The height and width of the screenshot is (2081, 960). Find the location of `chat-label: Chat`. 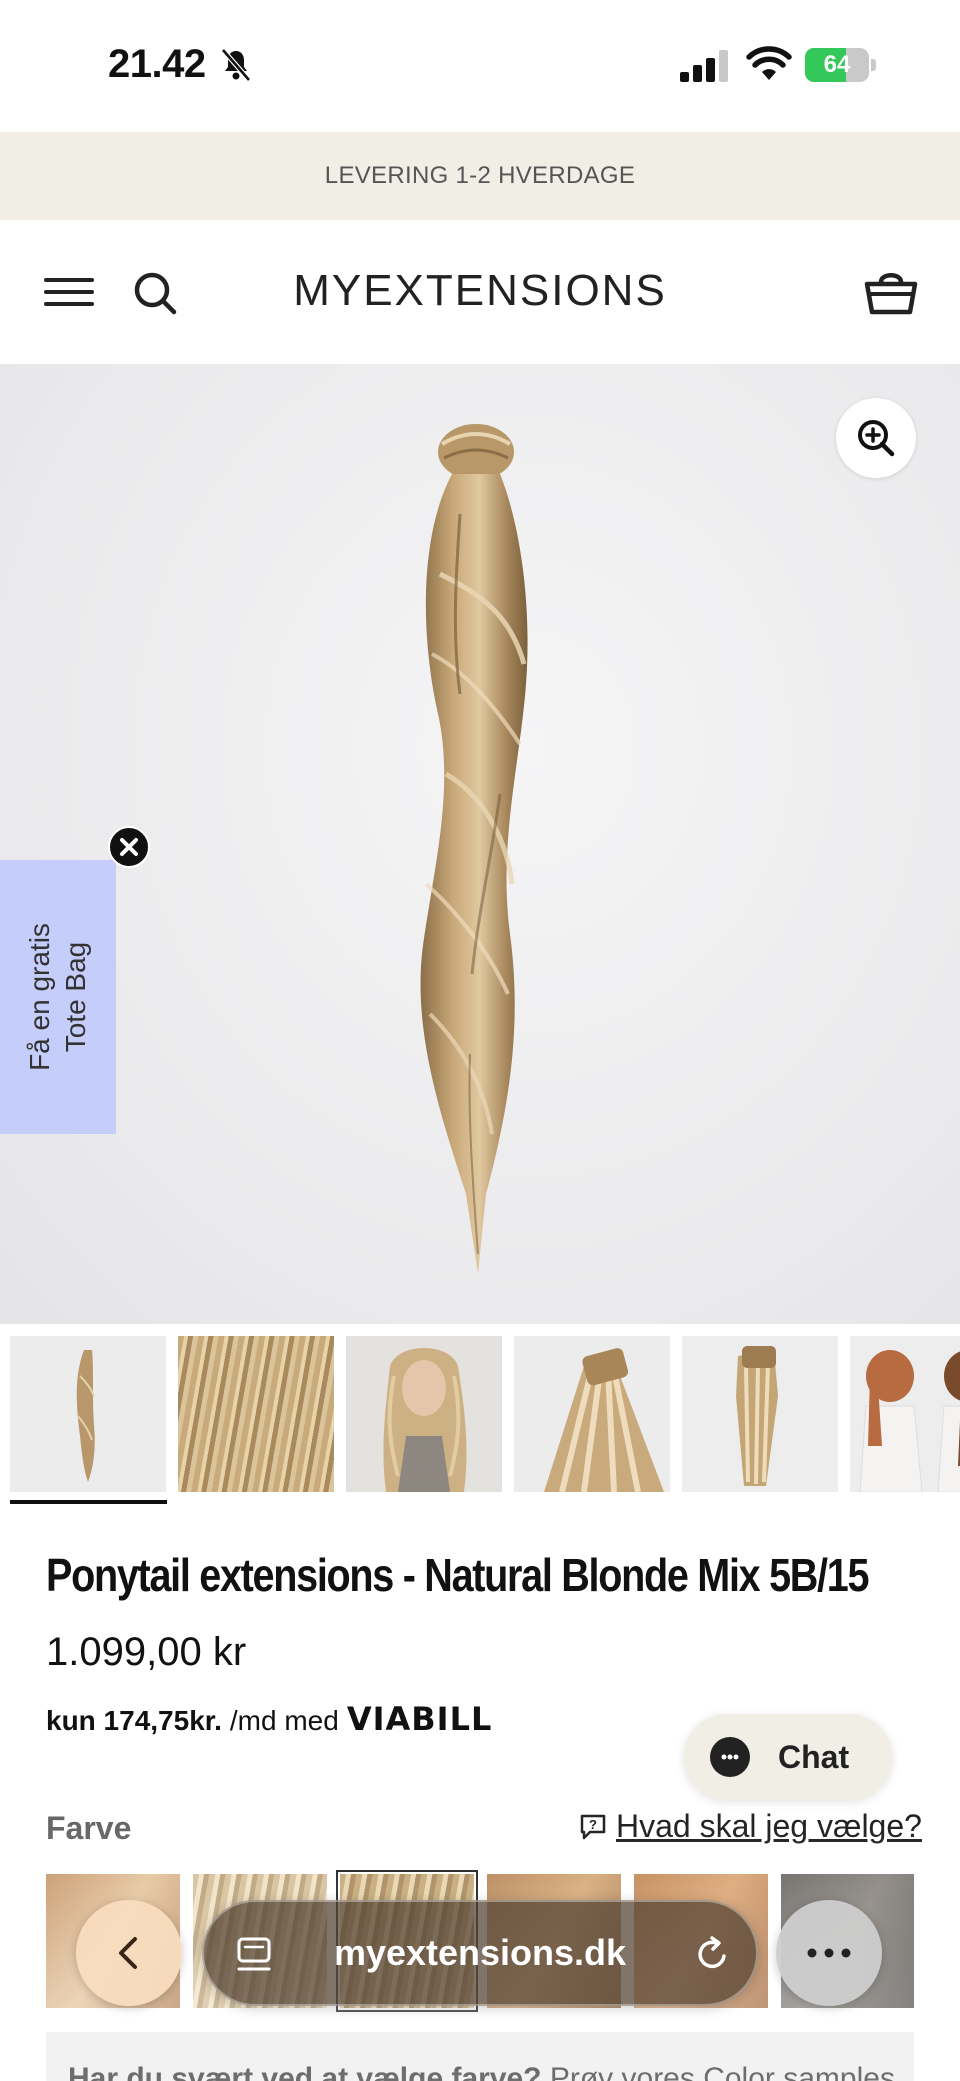

chat-label: Chat is located at coordinates (814, 1756).